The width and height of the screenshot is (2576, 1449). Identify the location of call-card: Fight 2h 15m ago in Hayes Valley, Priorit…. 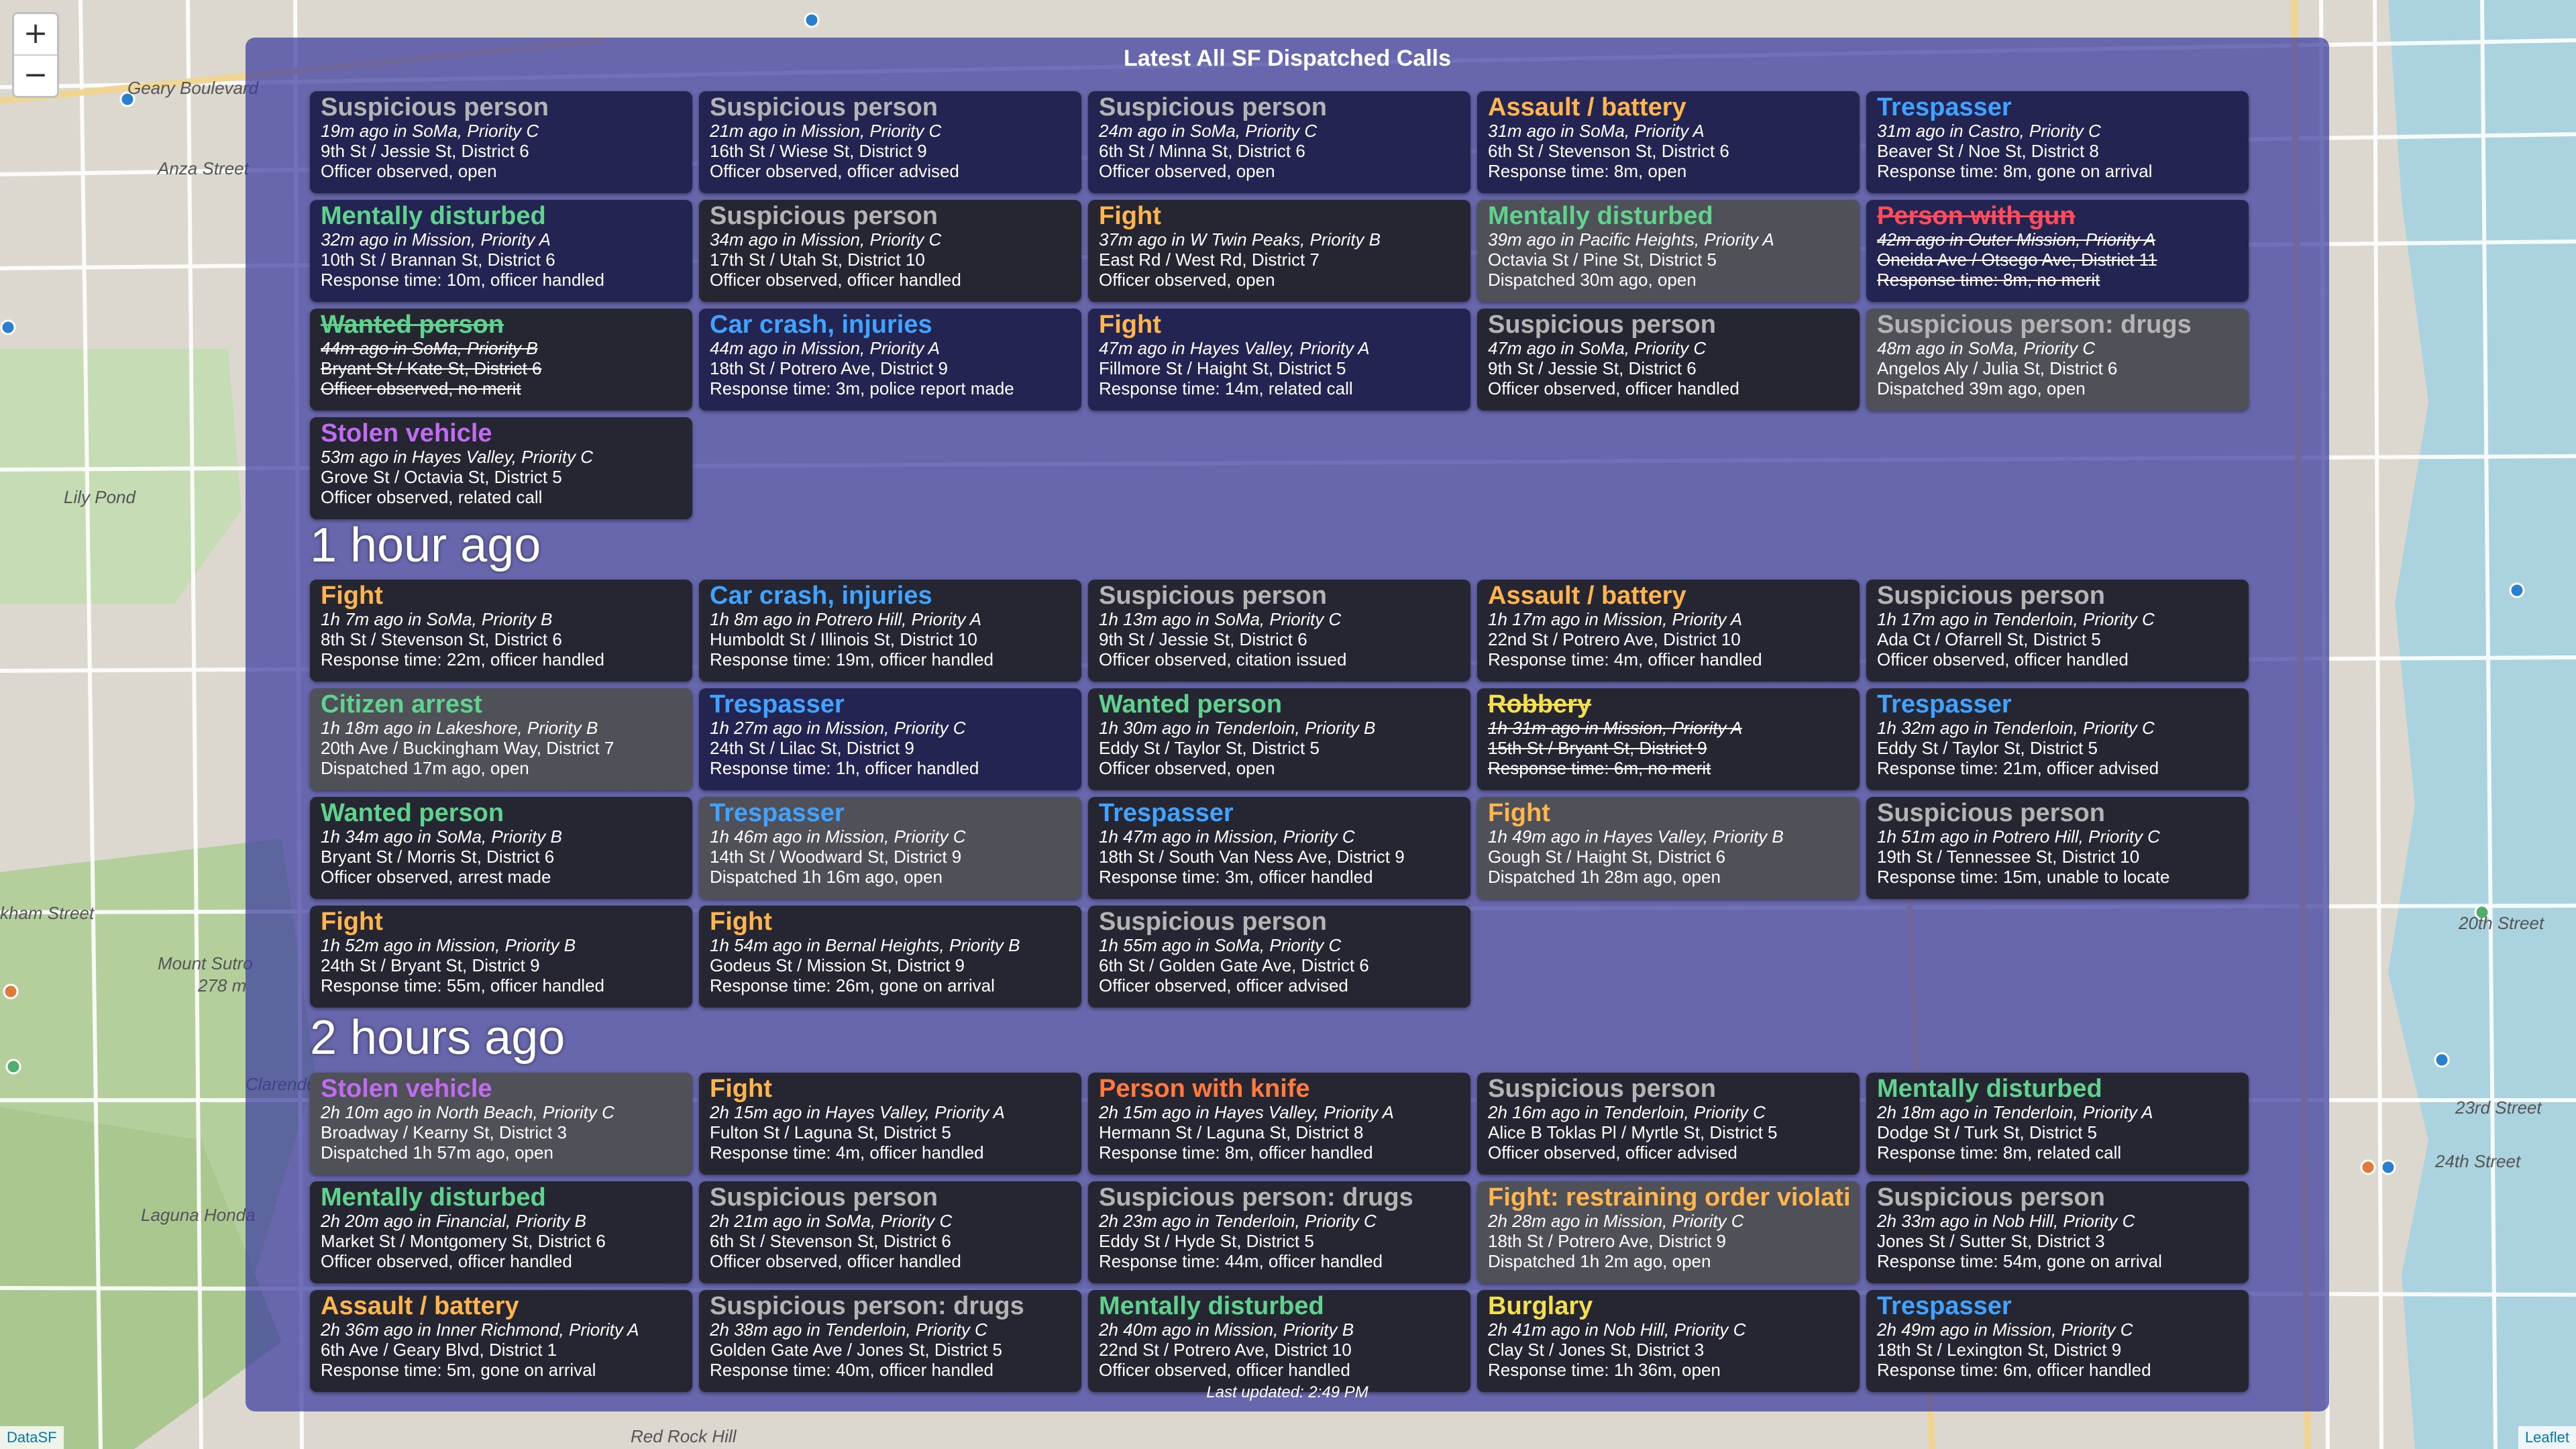
(890, 1124).